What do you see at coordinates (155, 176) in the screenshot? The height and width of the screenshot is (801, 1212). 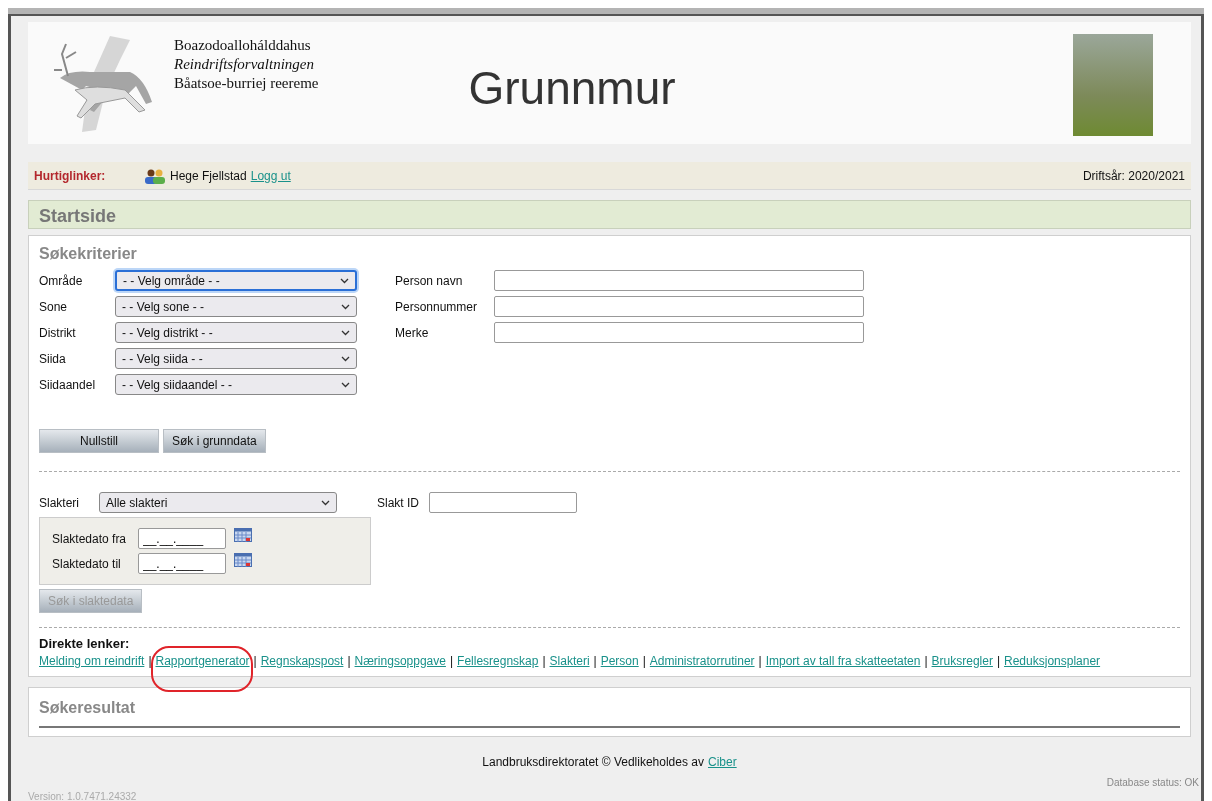 I see `users-icon` at bounding box center [155, 176].